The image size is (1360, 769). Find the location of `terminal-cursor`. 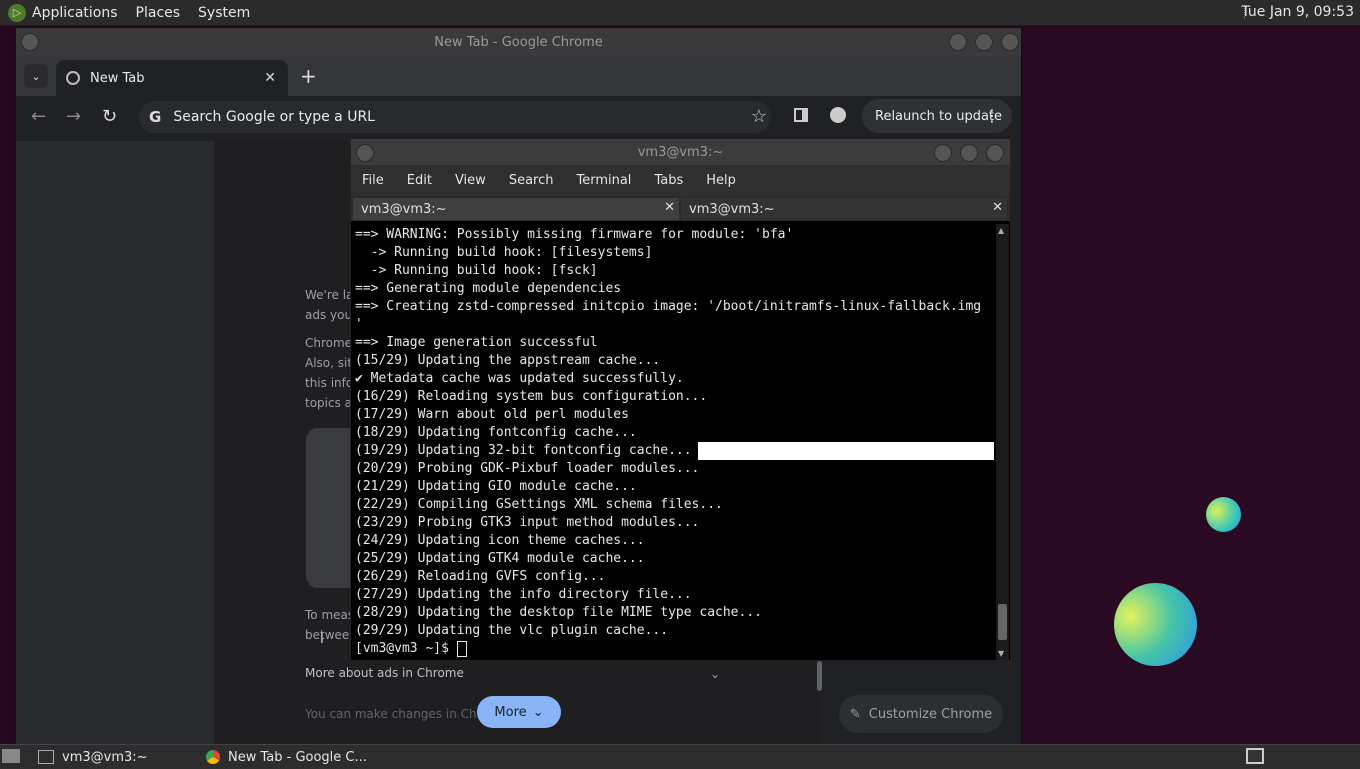

terminal-cursor is located at coordinates (461, 648).